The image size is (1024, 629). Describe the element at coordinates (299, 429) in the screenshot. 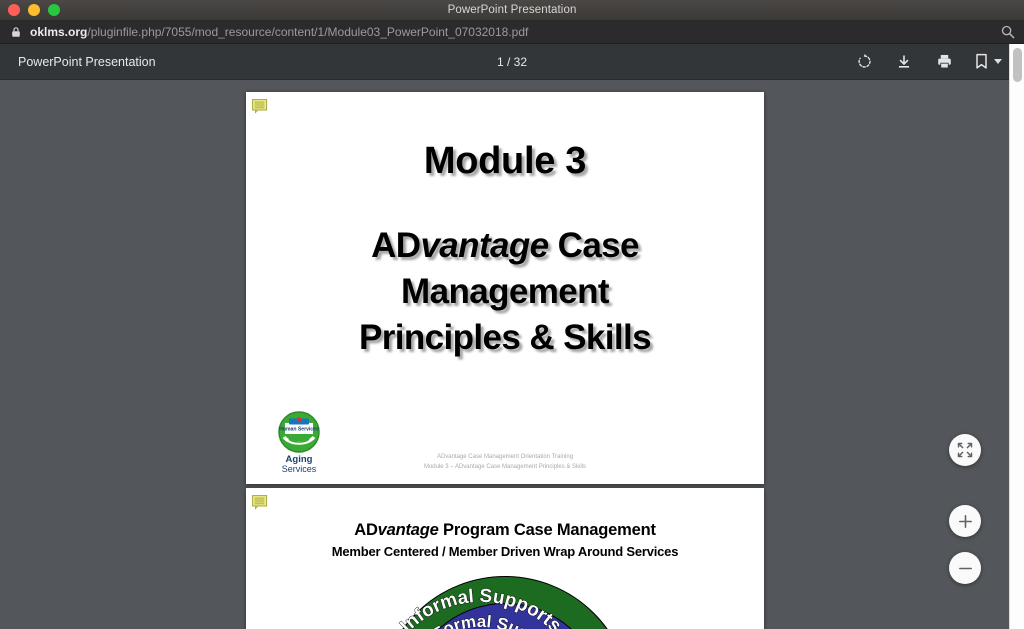

I see `svg-text: Human Services` at that location.